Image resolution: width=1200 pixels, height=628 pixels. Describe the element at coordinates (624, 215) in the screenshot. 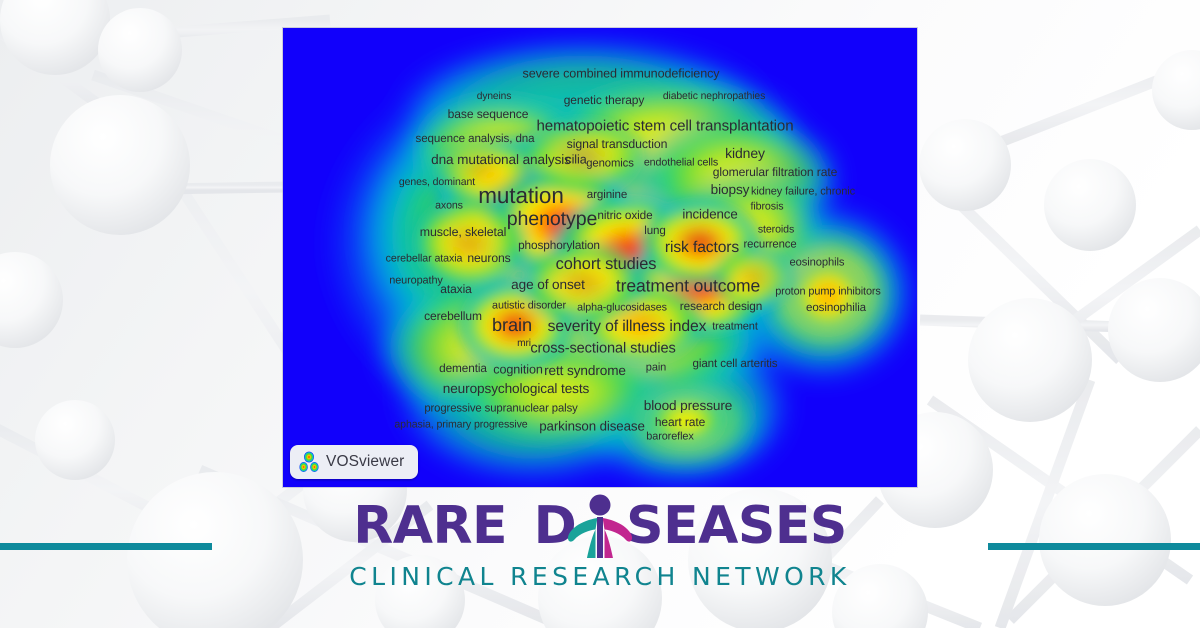

I see `term-label: nitric oxide` at that location.